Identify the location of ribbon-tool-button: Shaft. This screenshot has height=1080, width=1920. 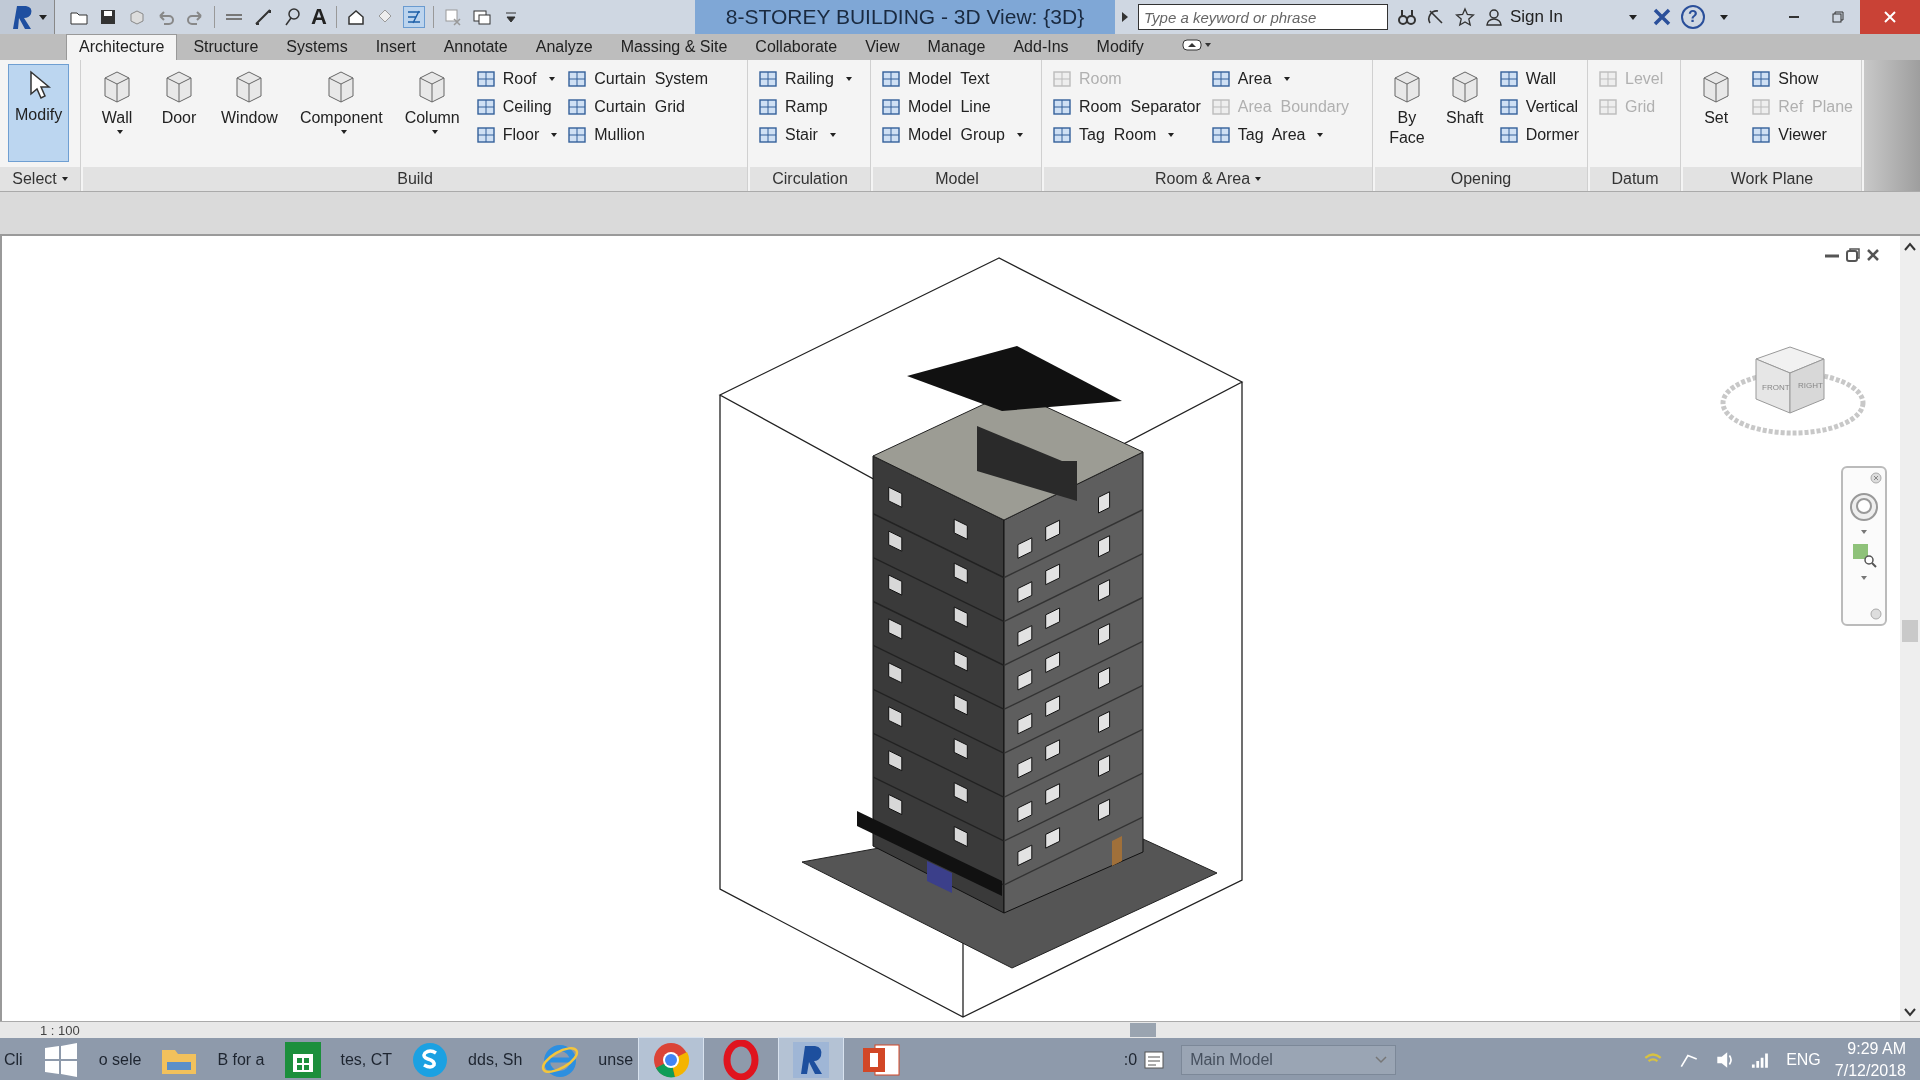
(1464, 113).